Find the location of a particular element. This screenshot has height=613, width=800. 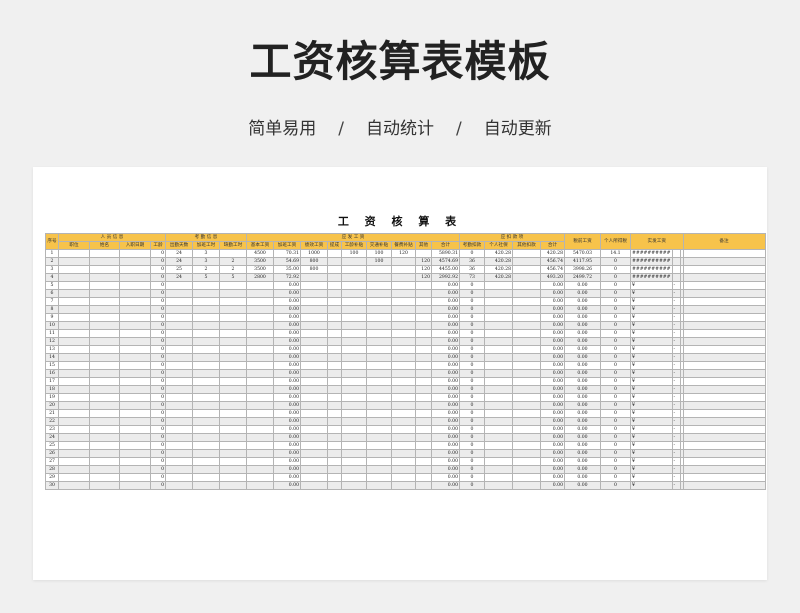

table-cell: 10 is located at coordinates (52, 325).